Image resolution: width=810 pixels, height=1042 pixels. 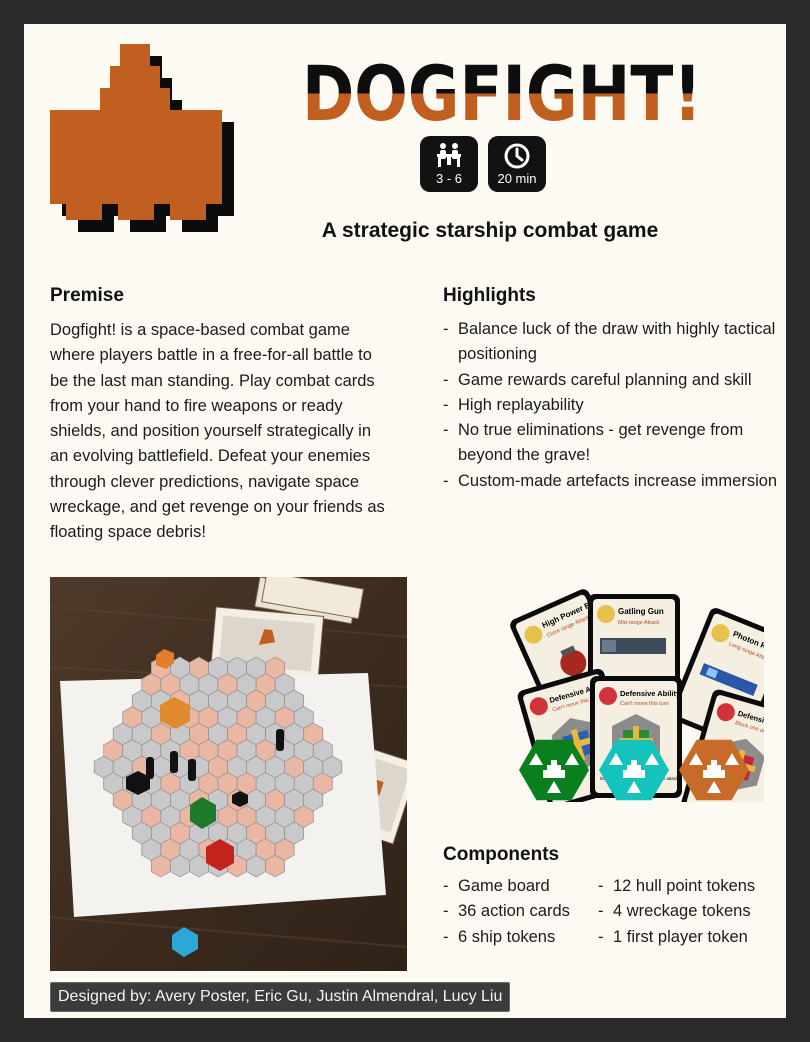 I want to click on ship-tokens, so click(x=634, y=770).